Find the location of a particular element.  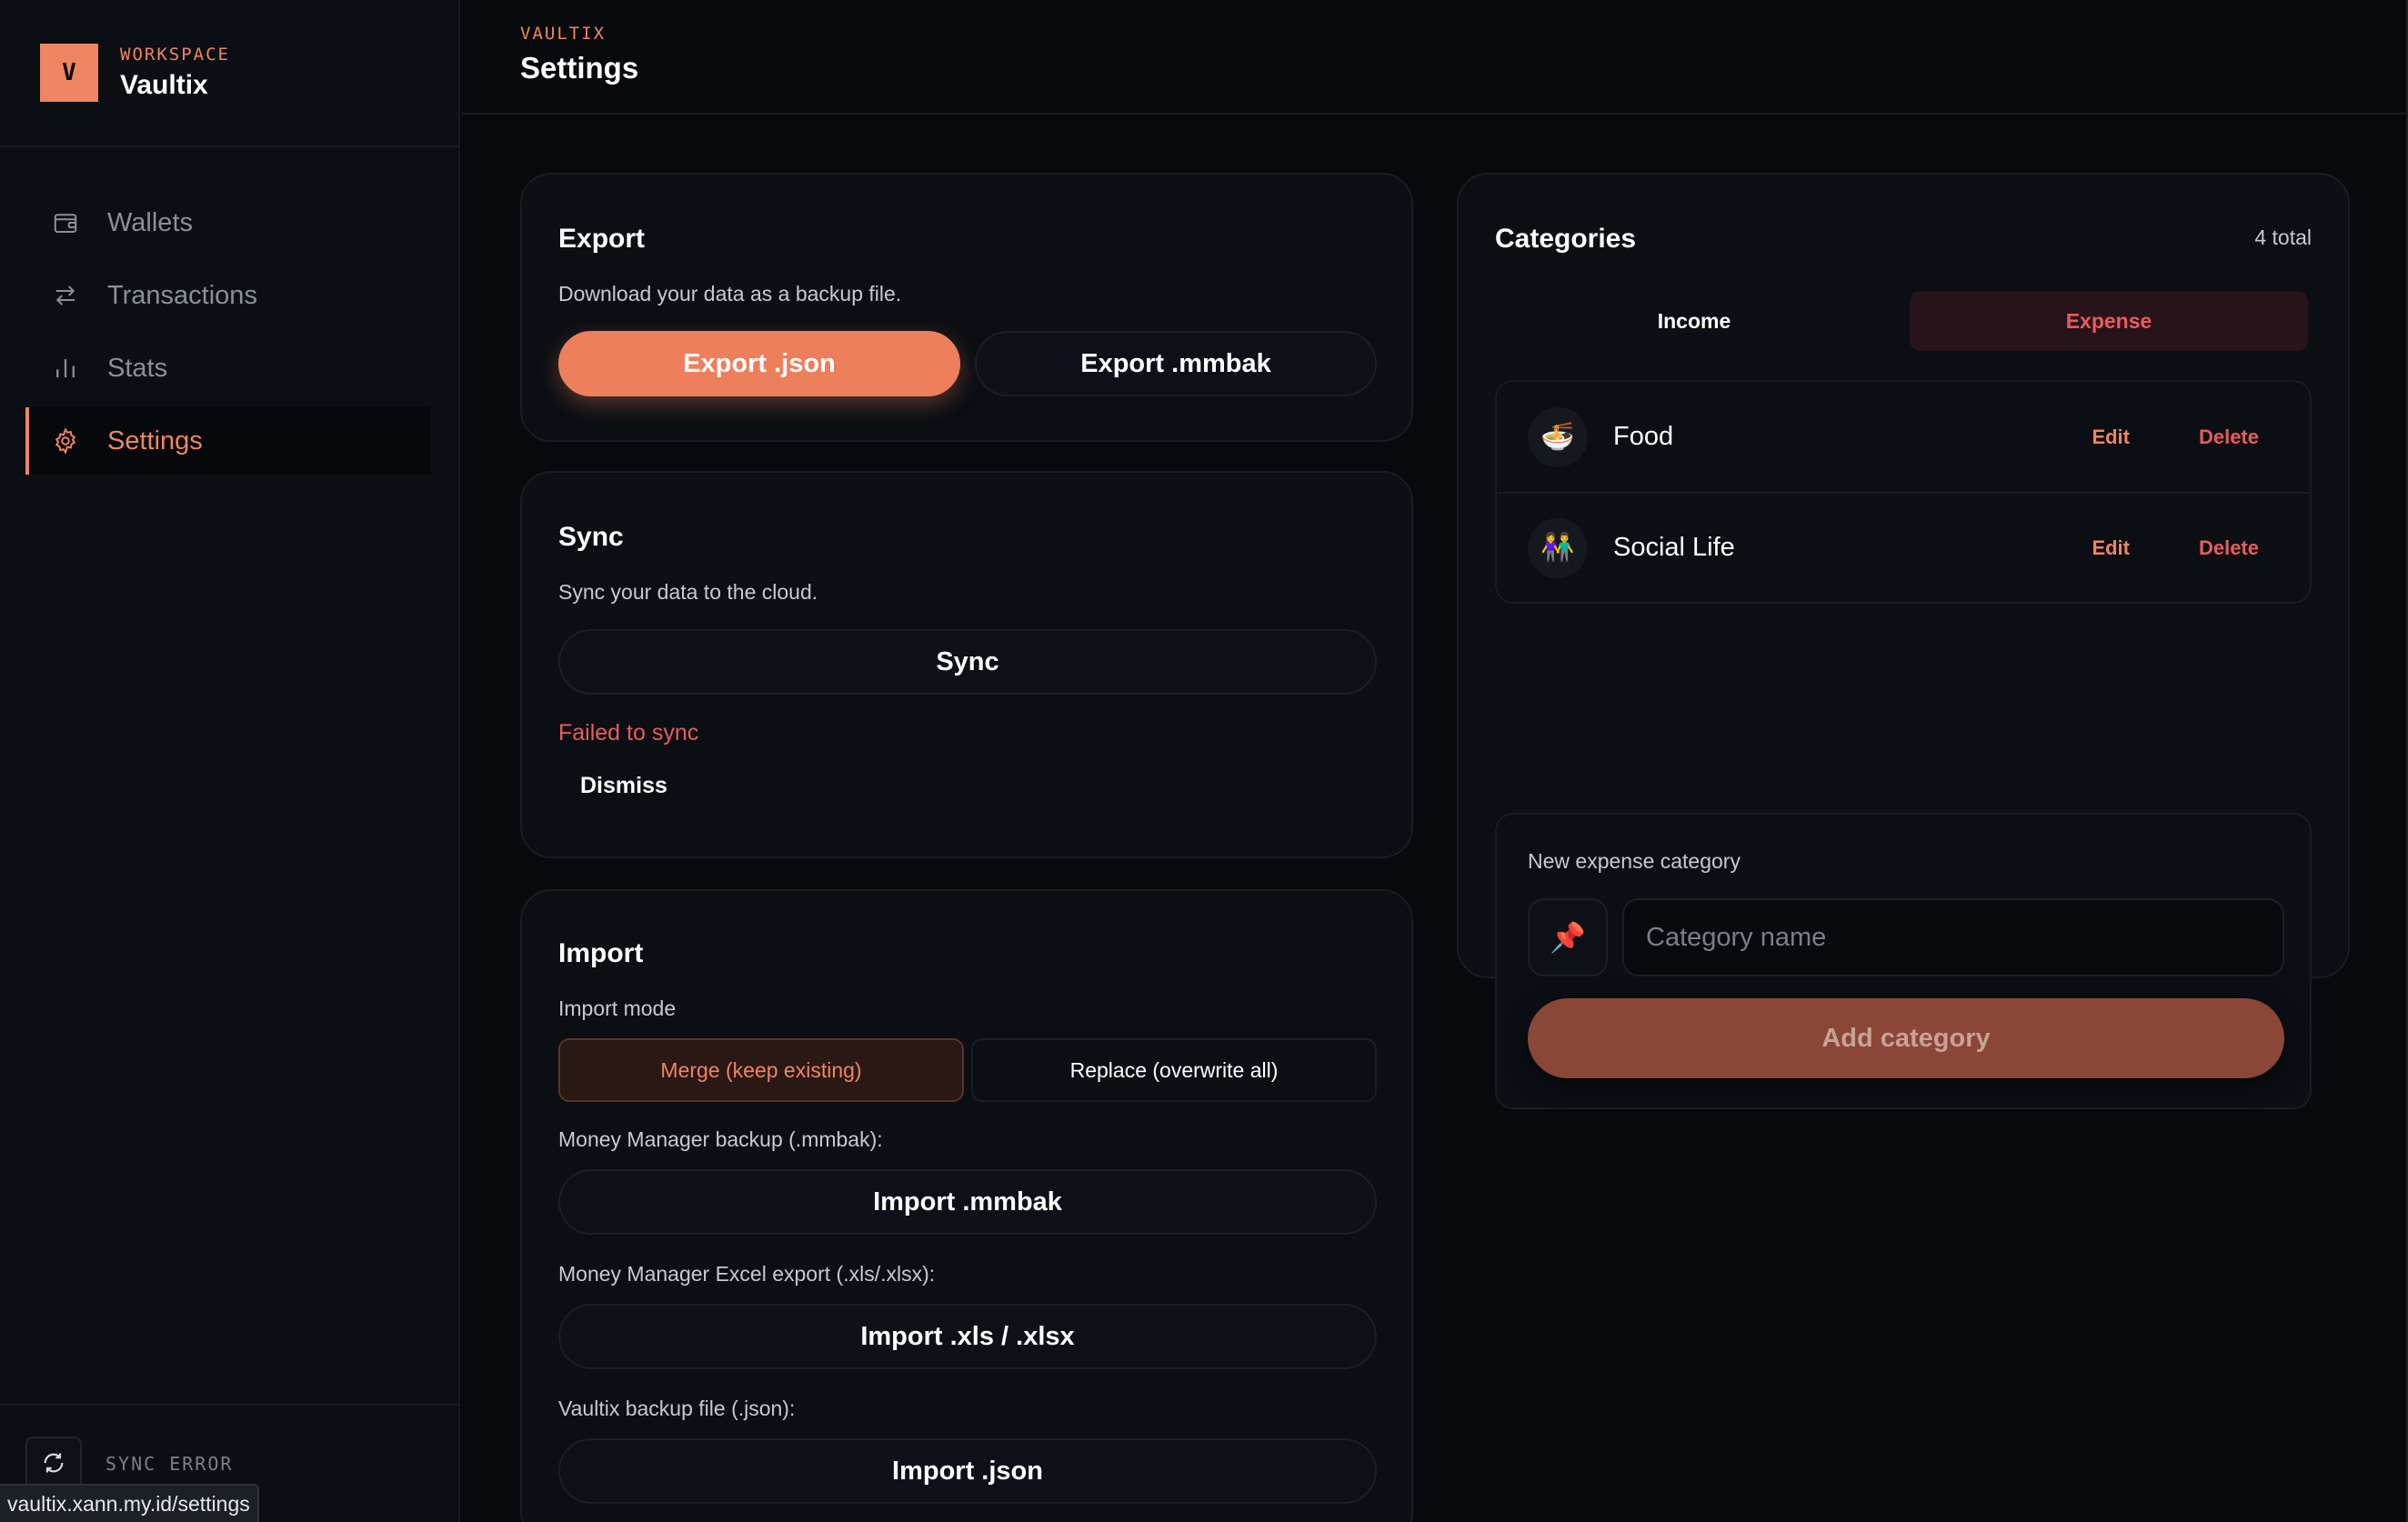

export-mmbak-button: Export .mmbak is located at coordinates (1176, 363).